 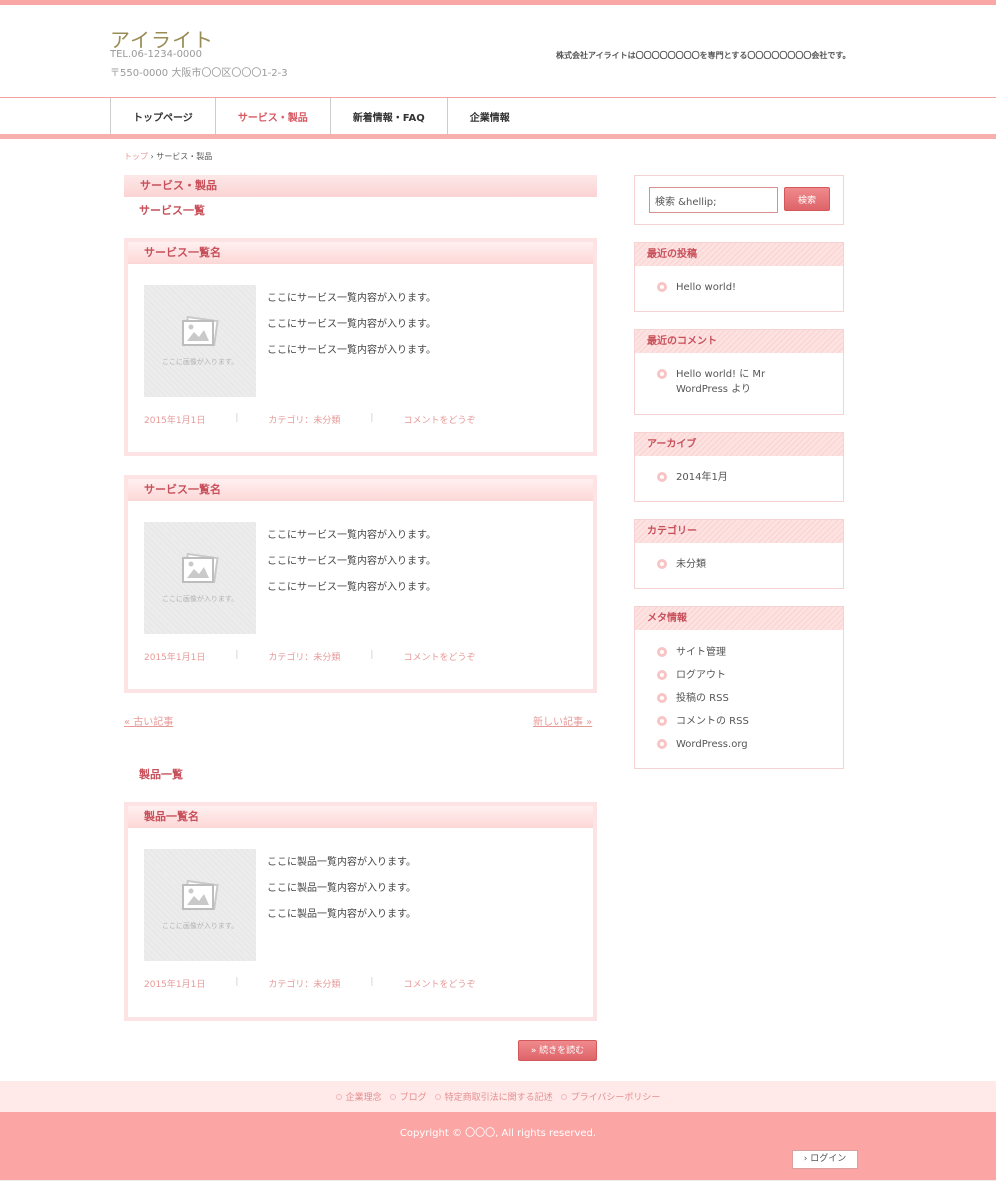 I want to click on read-more-button: » 続きを読む, so click(x=557, y=1050).